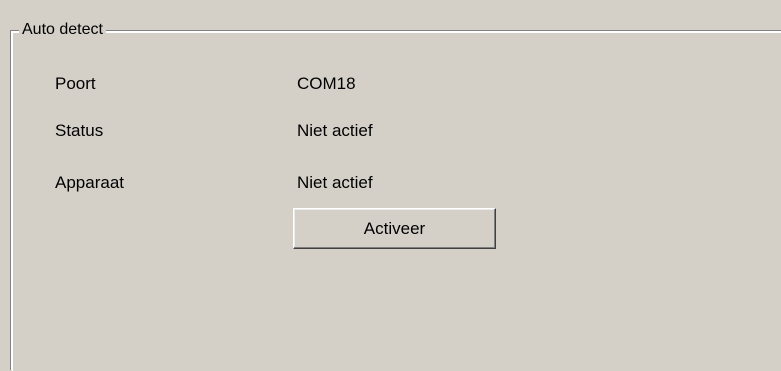  Describe the element at coordinates (335, 130) in the screenshot. I see `status-value: Niet actief` at that location.